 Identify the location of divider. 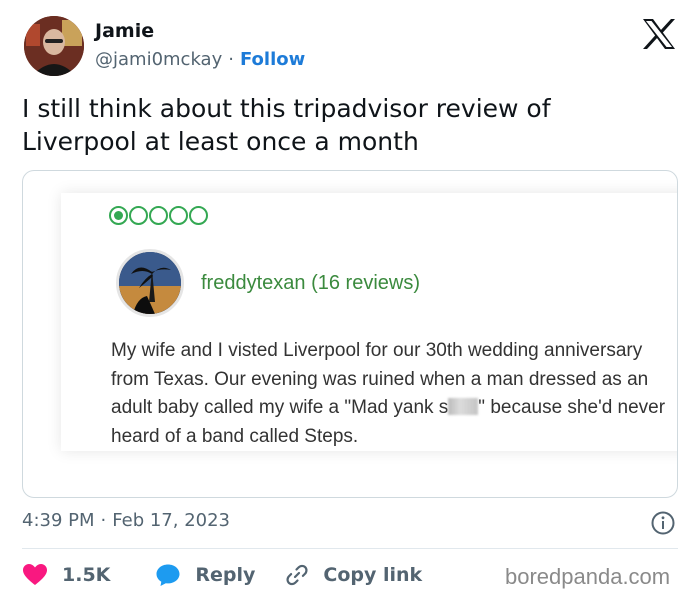
(350, 548).